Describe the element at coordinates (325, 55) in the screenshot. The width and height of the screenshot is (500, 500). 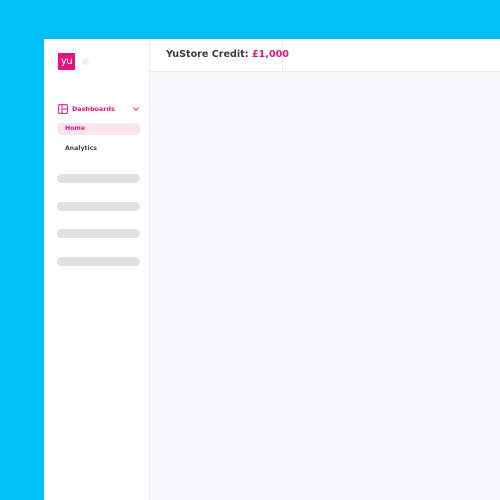
I see `top-bar: YuStore Credit: £1,000` at that location.